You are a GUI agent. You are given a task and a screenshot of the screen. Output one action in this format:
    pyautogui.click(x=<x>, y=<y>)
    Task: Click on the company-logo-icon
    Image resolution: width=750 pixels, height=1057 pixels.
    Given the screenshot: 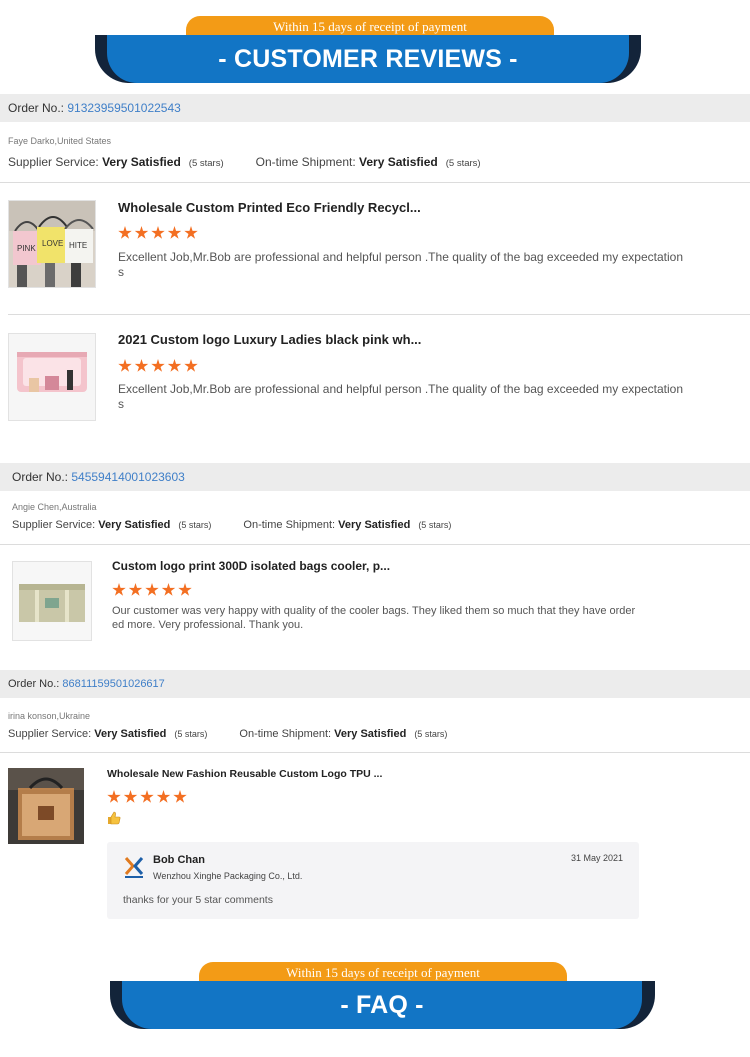 What is the action you would take?
    pyautogui.click(x=134, y=868)
    